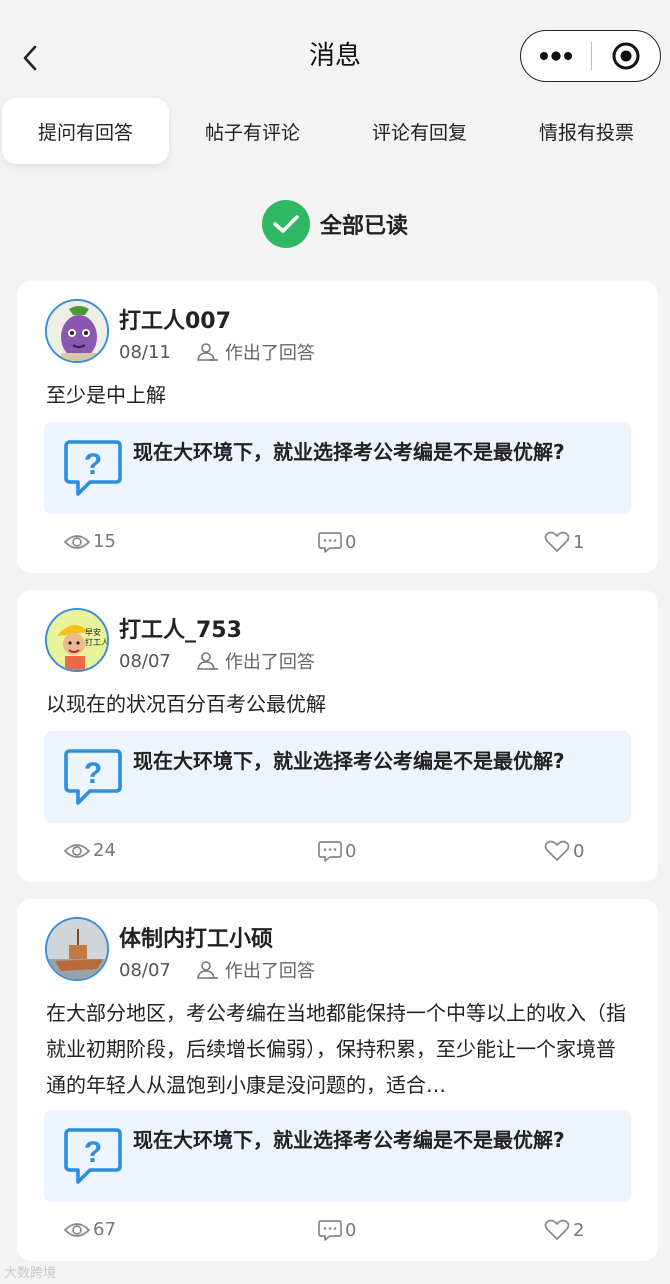 The height and width of the screenshot is (1284, 670). I want to click on stats-bar: 24 0 0, so click(337, 855).